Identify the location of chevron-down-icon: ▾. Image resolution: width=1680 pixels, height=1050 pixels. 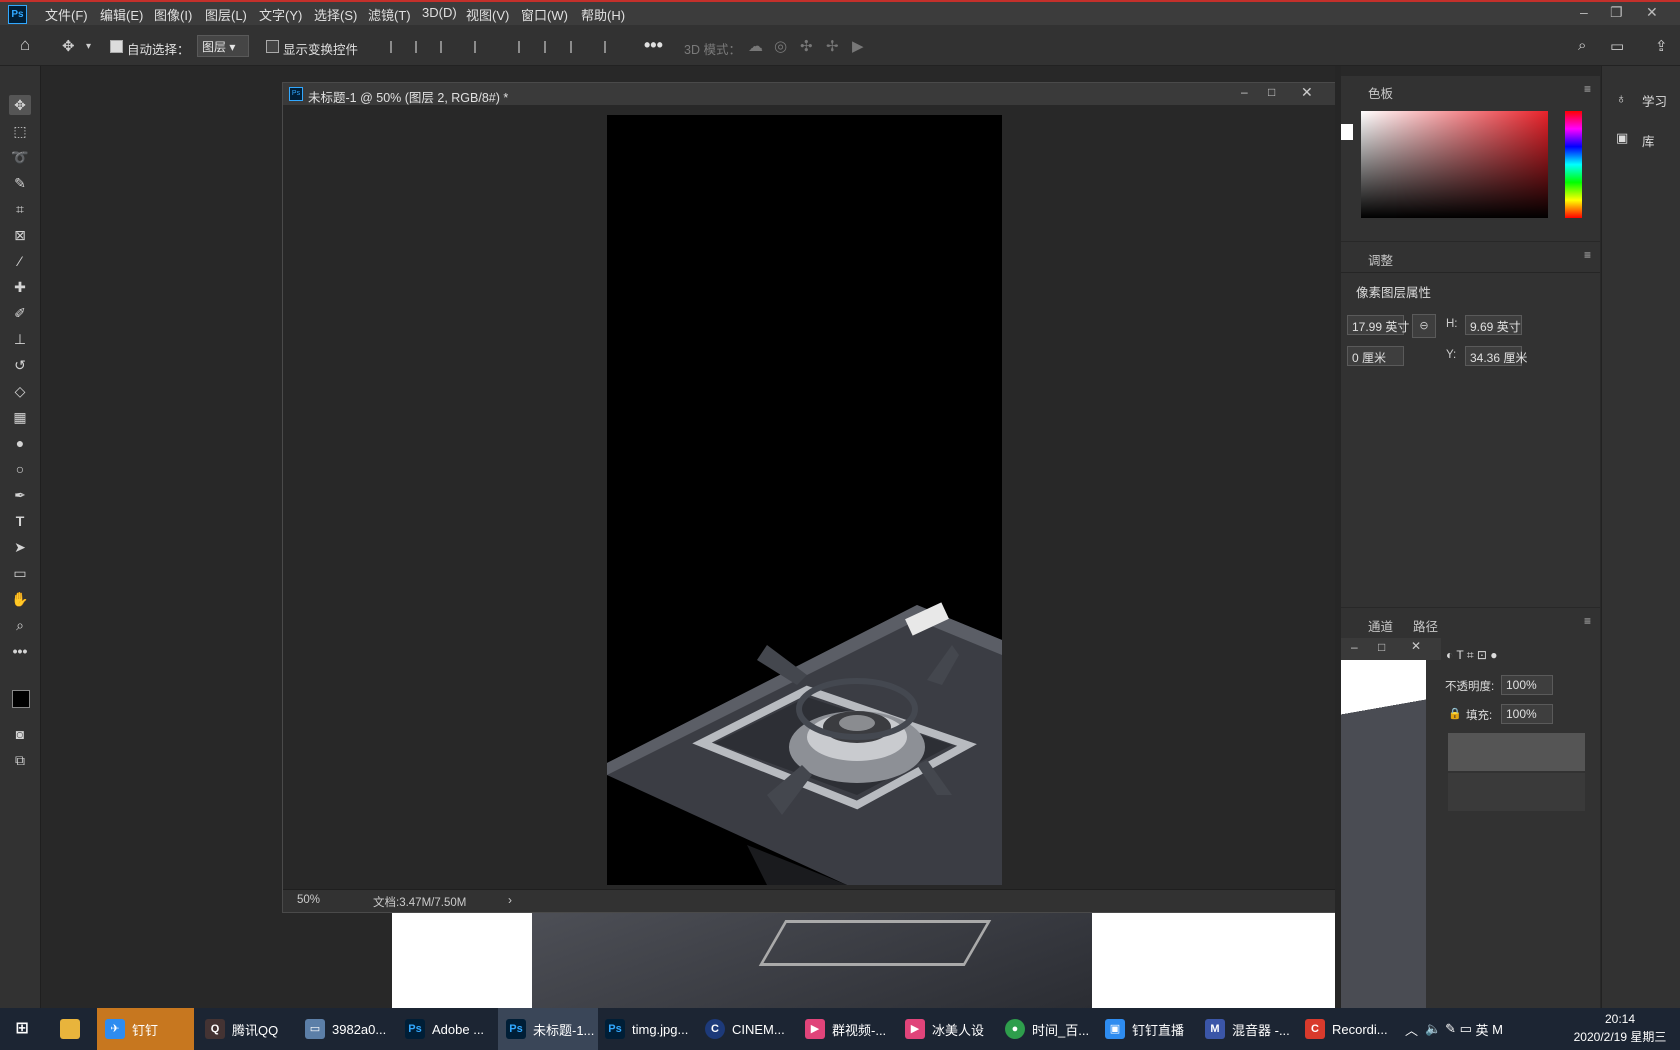
(88, 46).